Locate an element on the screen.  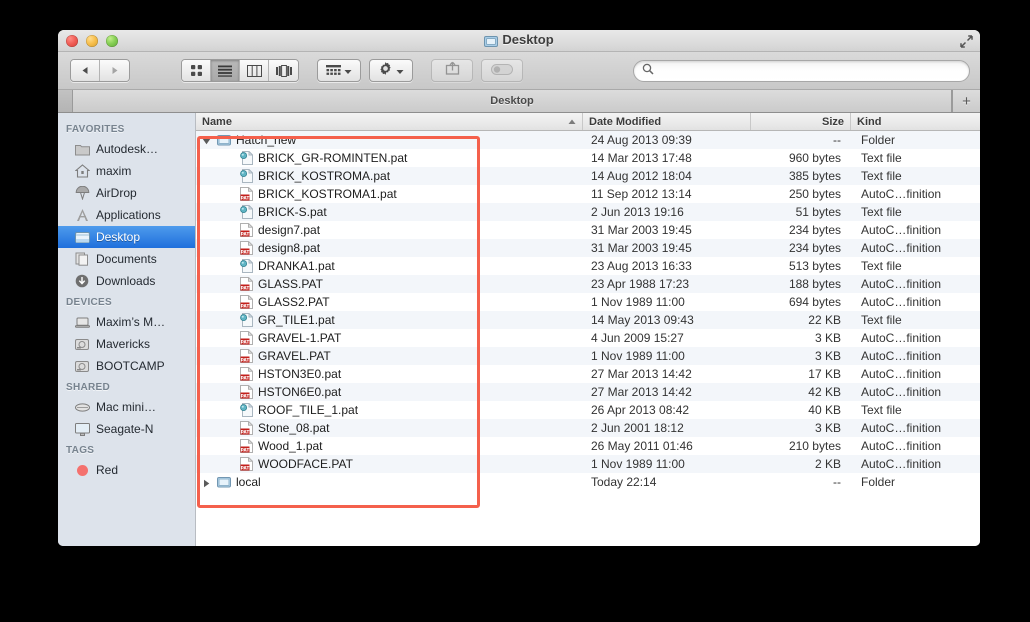
column-header-kind: Kind is located at coordinates (915, 121).